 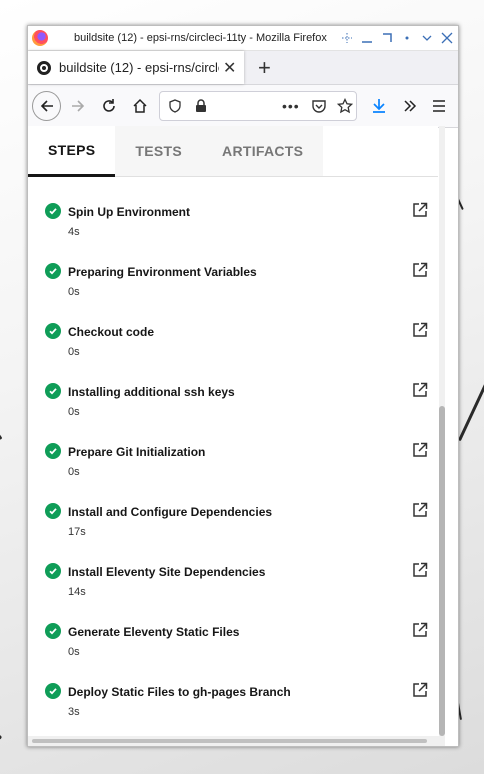 I want to click on step-name: Spin Up Environment, so click(x=129, y=212).